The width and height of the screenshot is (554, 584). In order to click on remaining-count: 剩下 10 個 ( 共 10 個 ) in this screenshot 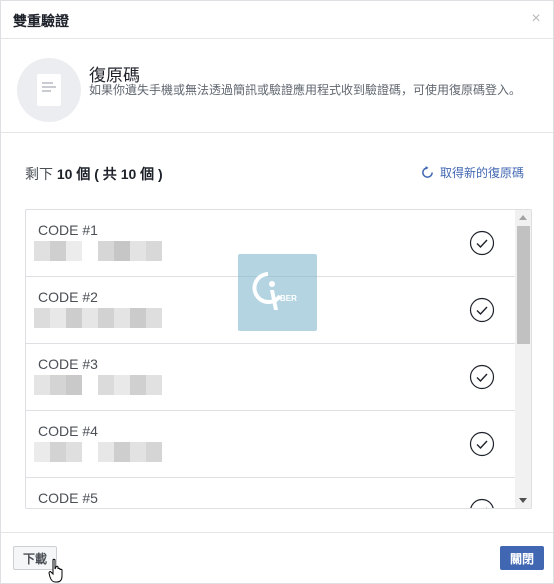, I will do `click(94, 174)`.